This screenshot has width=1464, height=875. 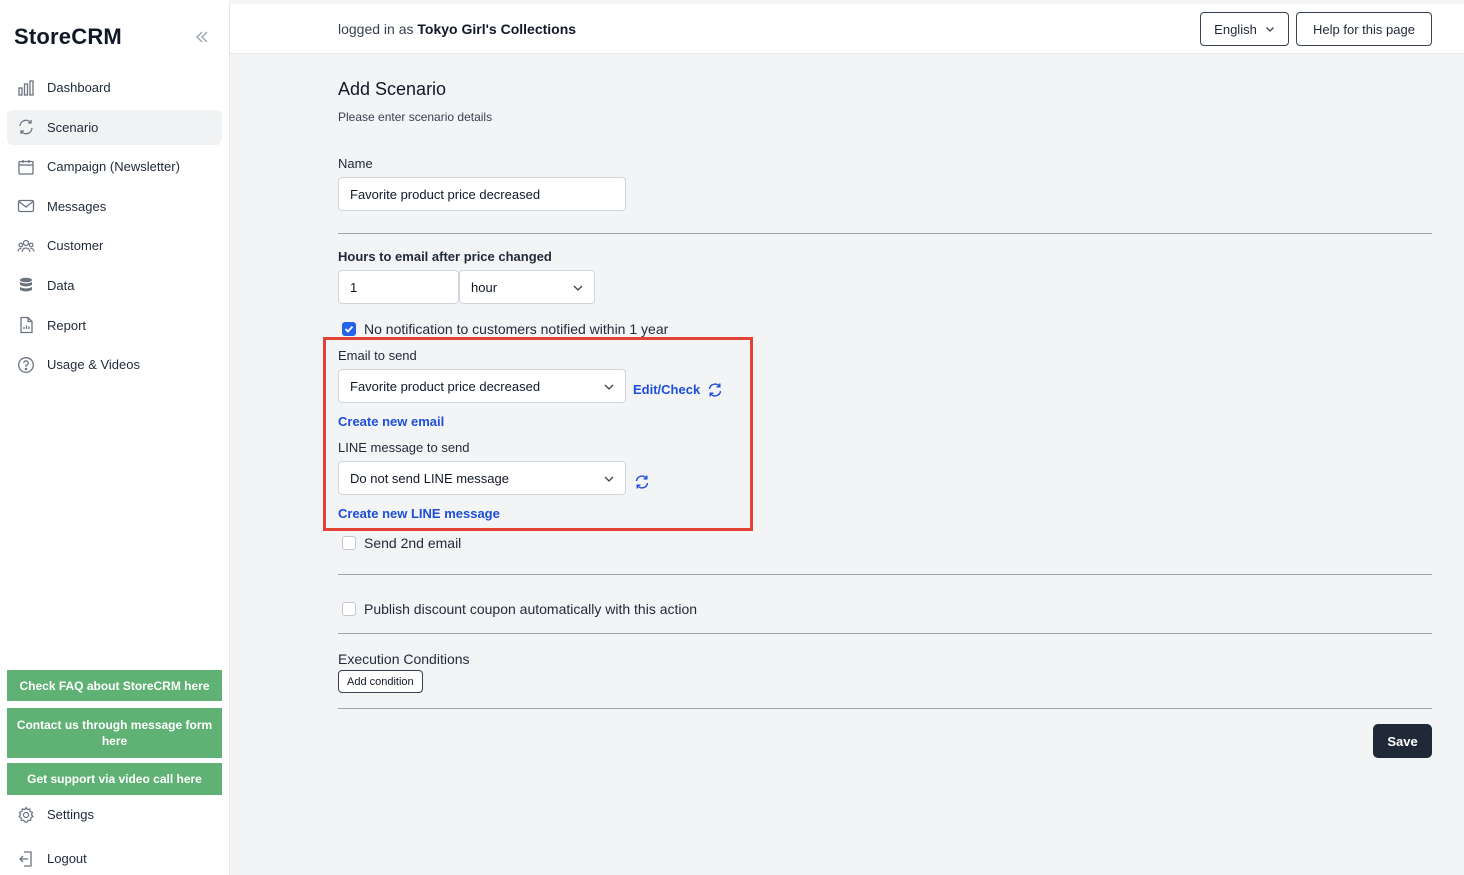 What do you see at coordinates (497, 29) in the screenshot?
I see `store-name: Tokyo Girl's Collections` at bounding box center [497, 29].